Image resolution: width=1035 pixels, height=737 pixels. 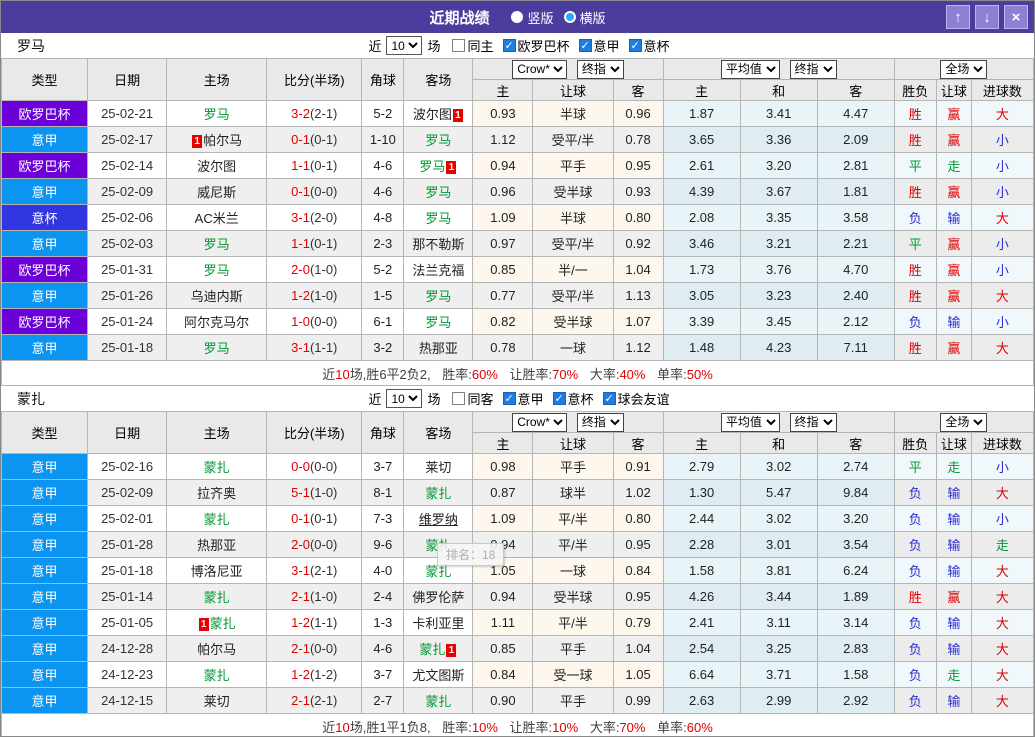 What do you see at coordinates (216, 322) in the screenshot?
I see `team-name: 阿尔克马尔` at bounding box center [216, 322].